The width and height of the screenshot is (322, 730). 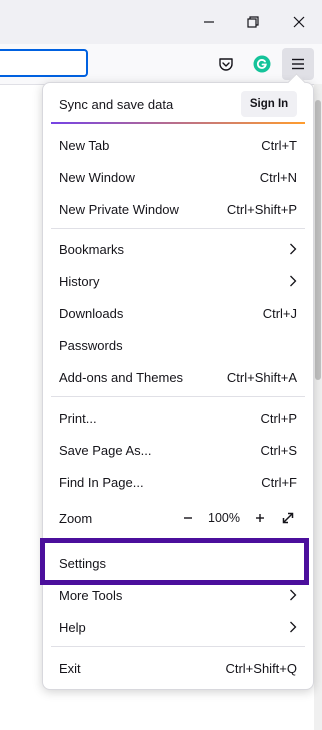 I want to click on sync-separator, so click(x=178, y=123).